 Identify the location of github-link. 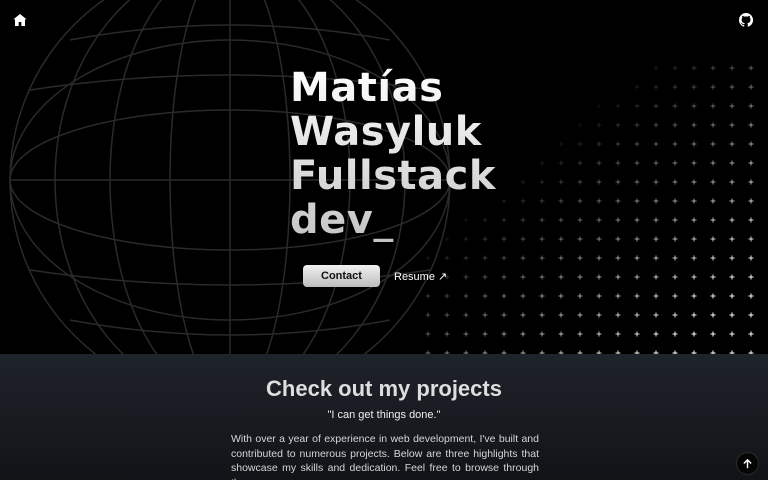
(746, 20).